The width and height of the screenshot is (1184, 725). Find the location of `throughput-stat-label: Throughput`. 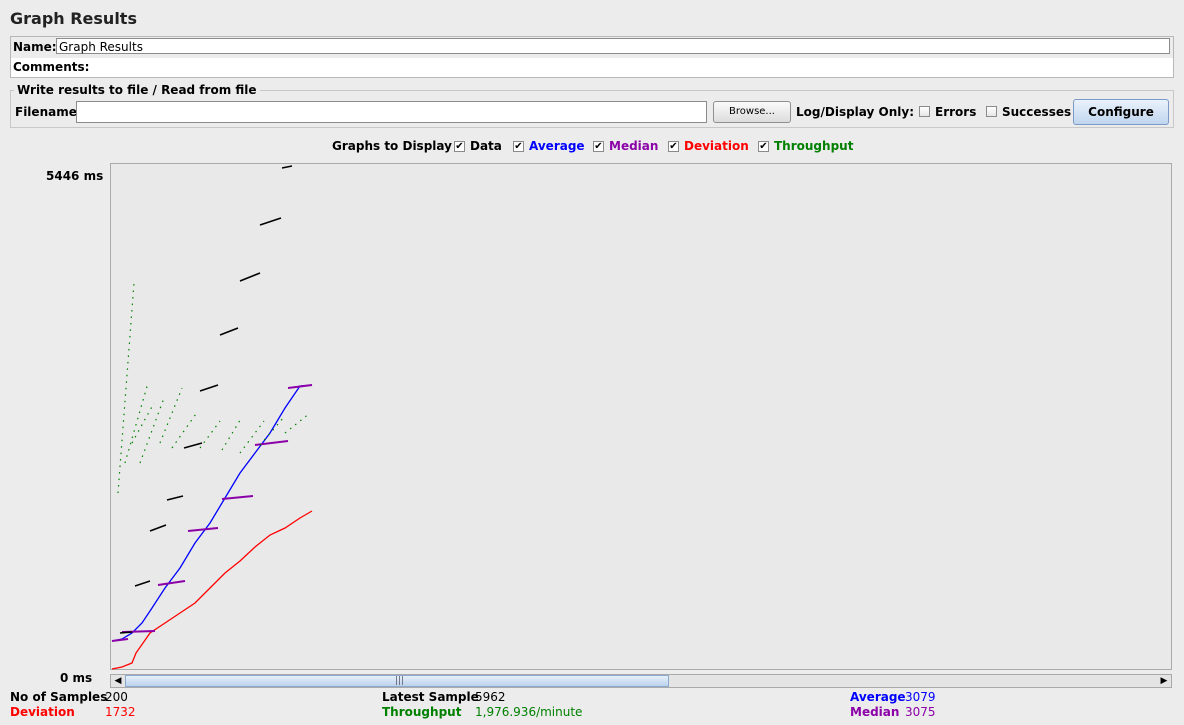

throughput-stat-label: Throughput is located at coordinates (422, 712).